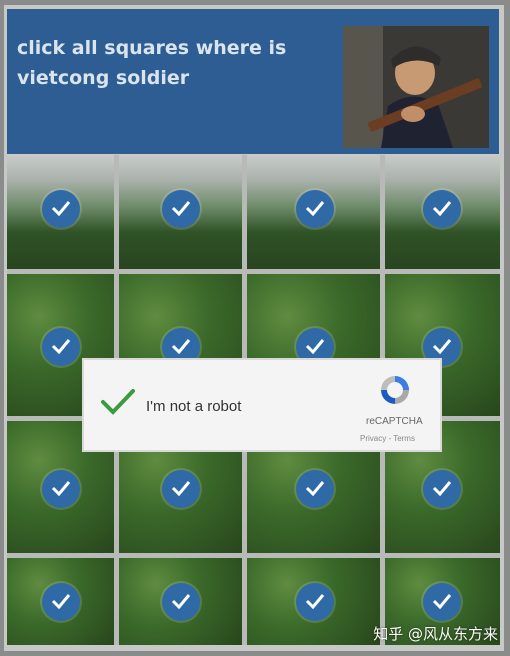  I want to click on captcha-brand: reCAPTCHA, so click(394, 421).